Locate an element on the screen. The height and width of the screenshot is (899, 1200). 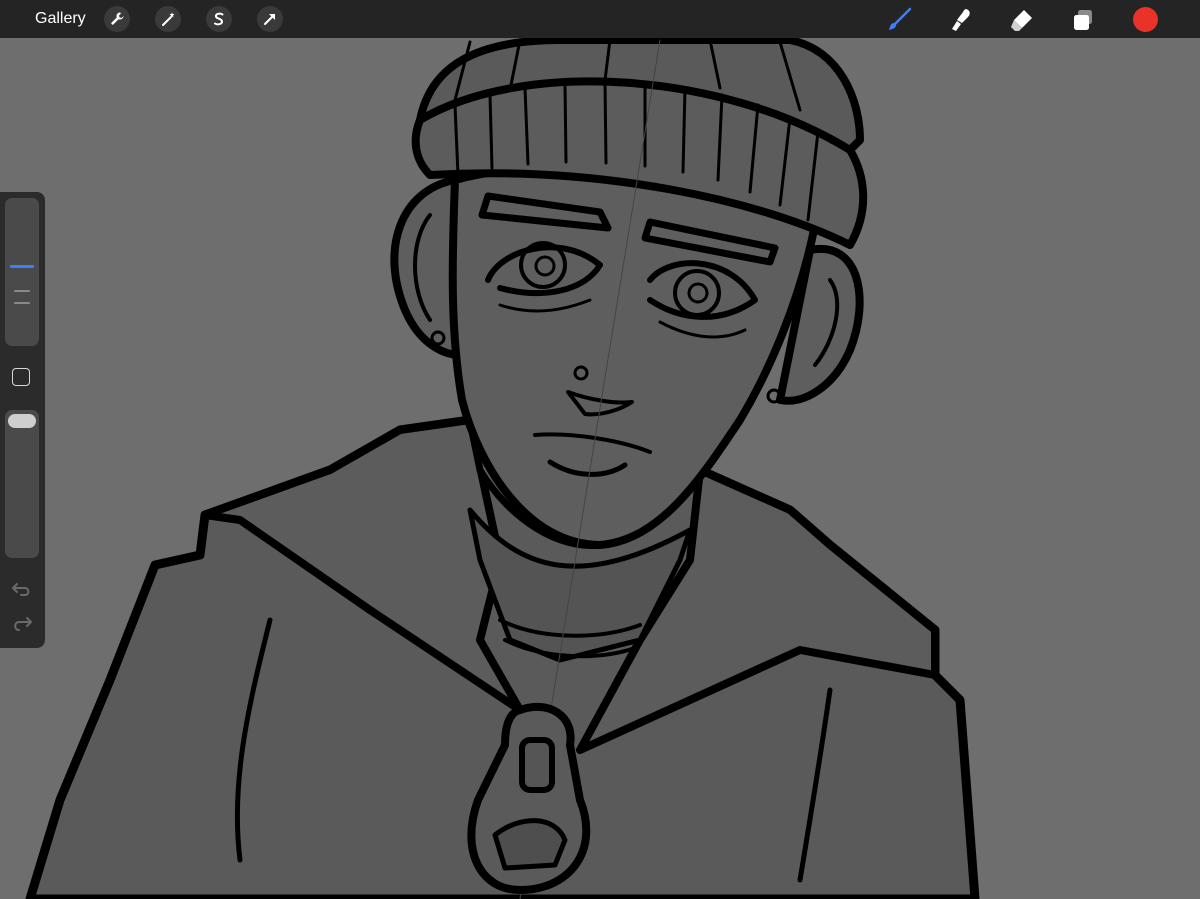
selection-s-icon is located at coordinates (219, 19).